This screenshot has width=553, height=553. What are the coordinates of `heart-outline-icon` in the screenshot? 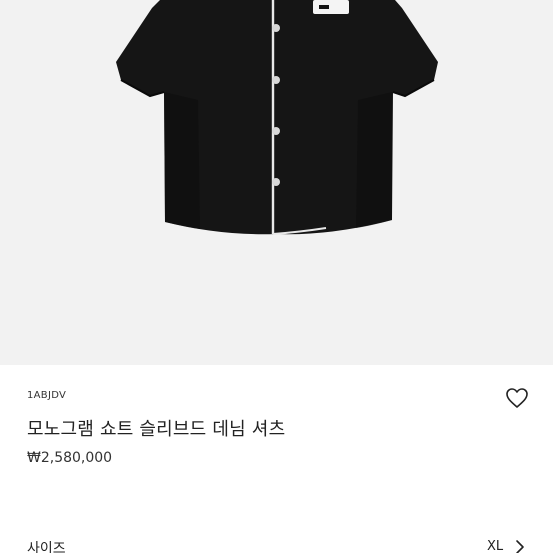 It's located at (517, 398).